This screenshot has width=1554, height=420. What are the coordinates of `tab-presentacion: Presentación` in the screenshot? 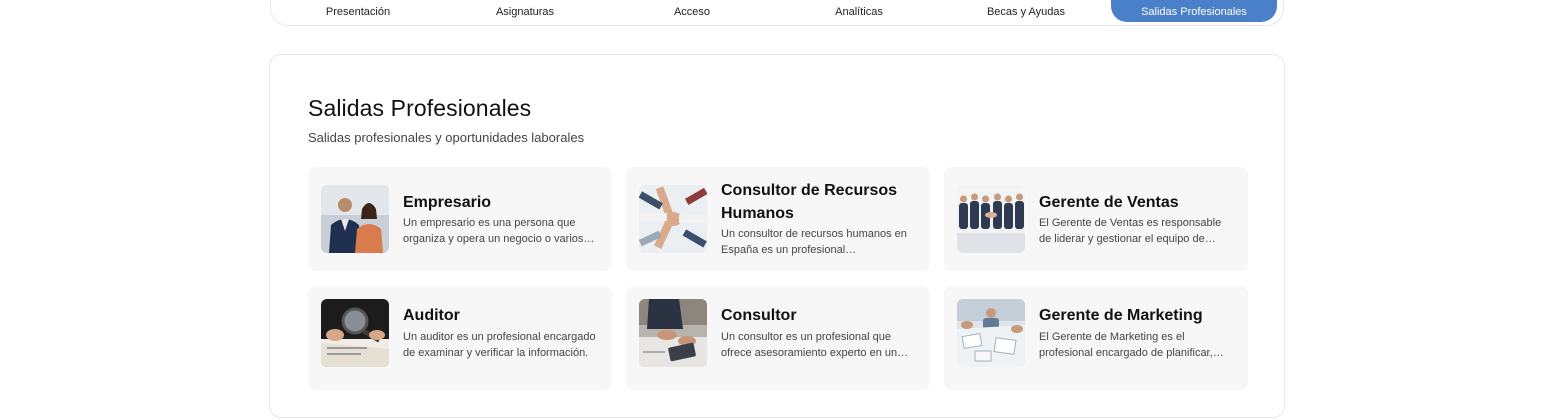 It's located at (358, 11).